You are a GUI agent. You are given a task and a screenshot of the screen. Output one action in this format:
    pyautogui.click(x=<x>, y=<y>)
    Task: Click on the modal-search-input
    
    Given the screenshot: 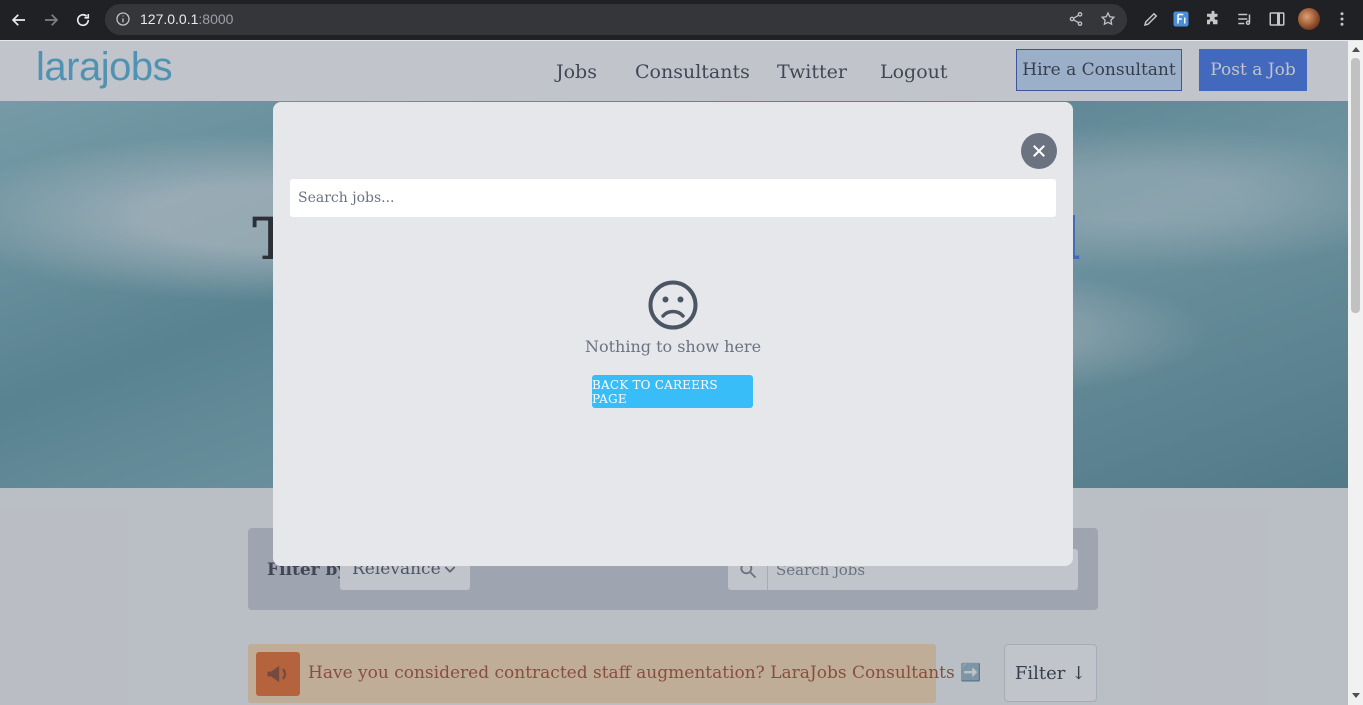 What is the action you would take?
    pyautogui.click(x=673, y=198)
    